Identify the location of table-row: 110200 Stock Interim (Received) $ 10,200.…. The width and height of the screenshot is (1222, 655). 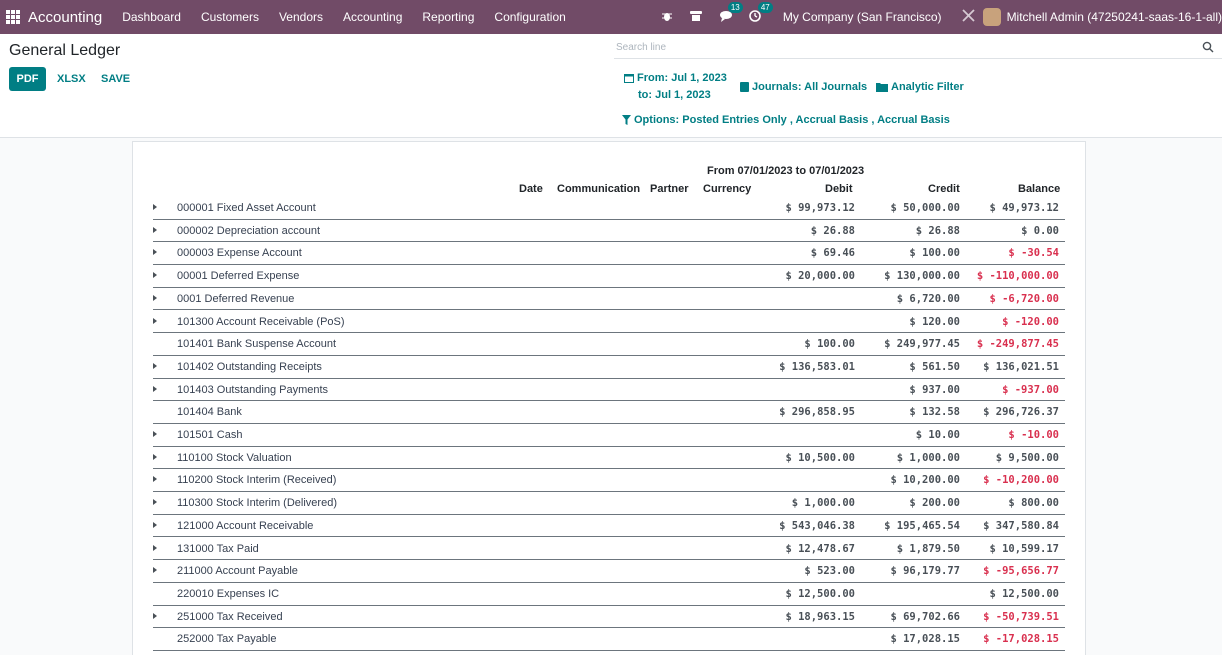
(609, 481).